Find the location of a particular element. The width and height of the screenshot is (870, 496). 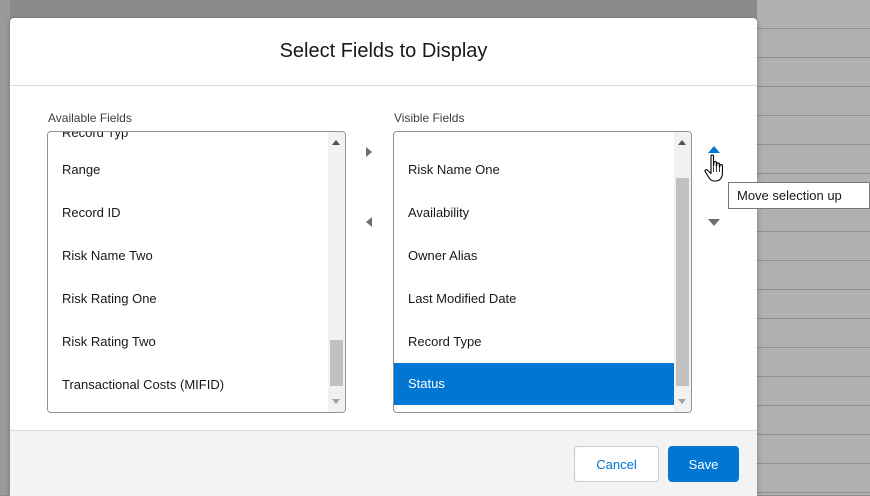

list-item: Transactional Costs (MIFID) is located at coordinates (188, 385).